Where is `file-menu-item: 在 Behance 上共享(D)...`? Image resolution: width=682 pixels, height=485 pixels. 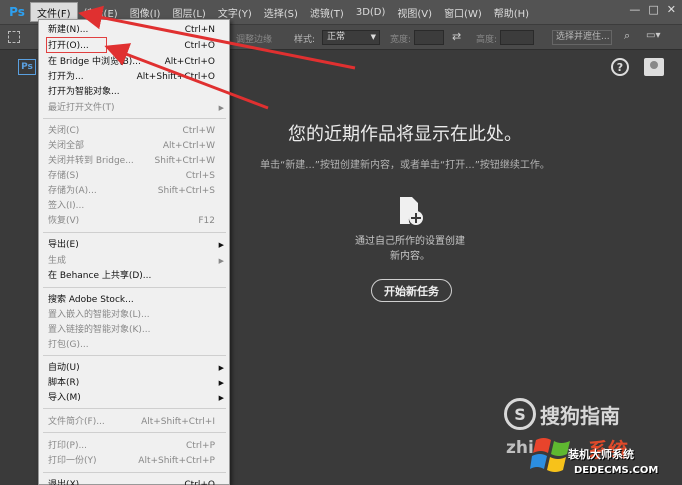
file-menu-item: 在 Behance 上共享(D)... is located at coordinates (137, 276).